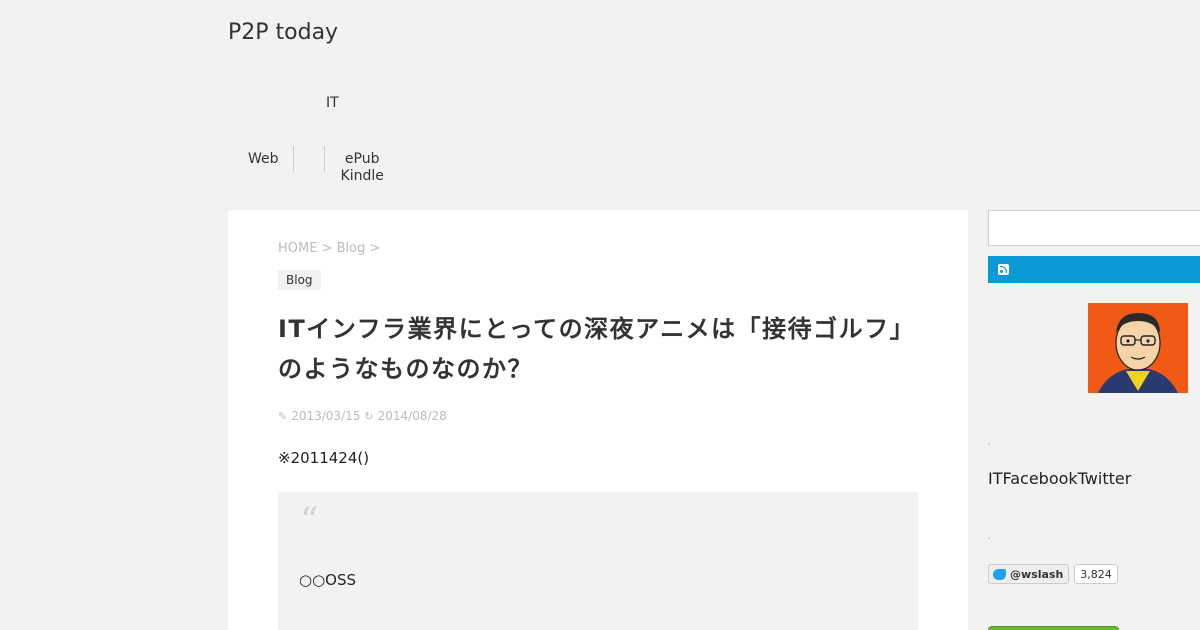 The height and width of the screenshot is (630, 1200). What do you see at coordinates (1003, 269) in the screenshot?
I see `rss-icon` at bounding box center [1003, 269].